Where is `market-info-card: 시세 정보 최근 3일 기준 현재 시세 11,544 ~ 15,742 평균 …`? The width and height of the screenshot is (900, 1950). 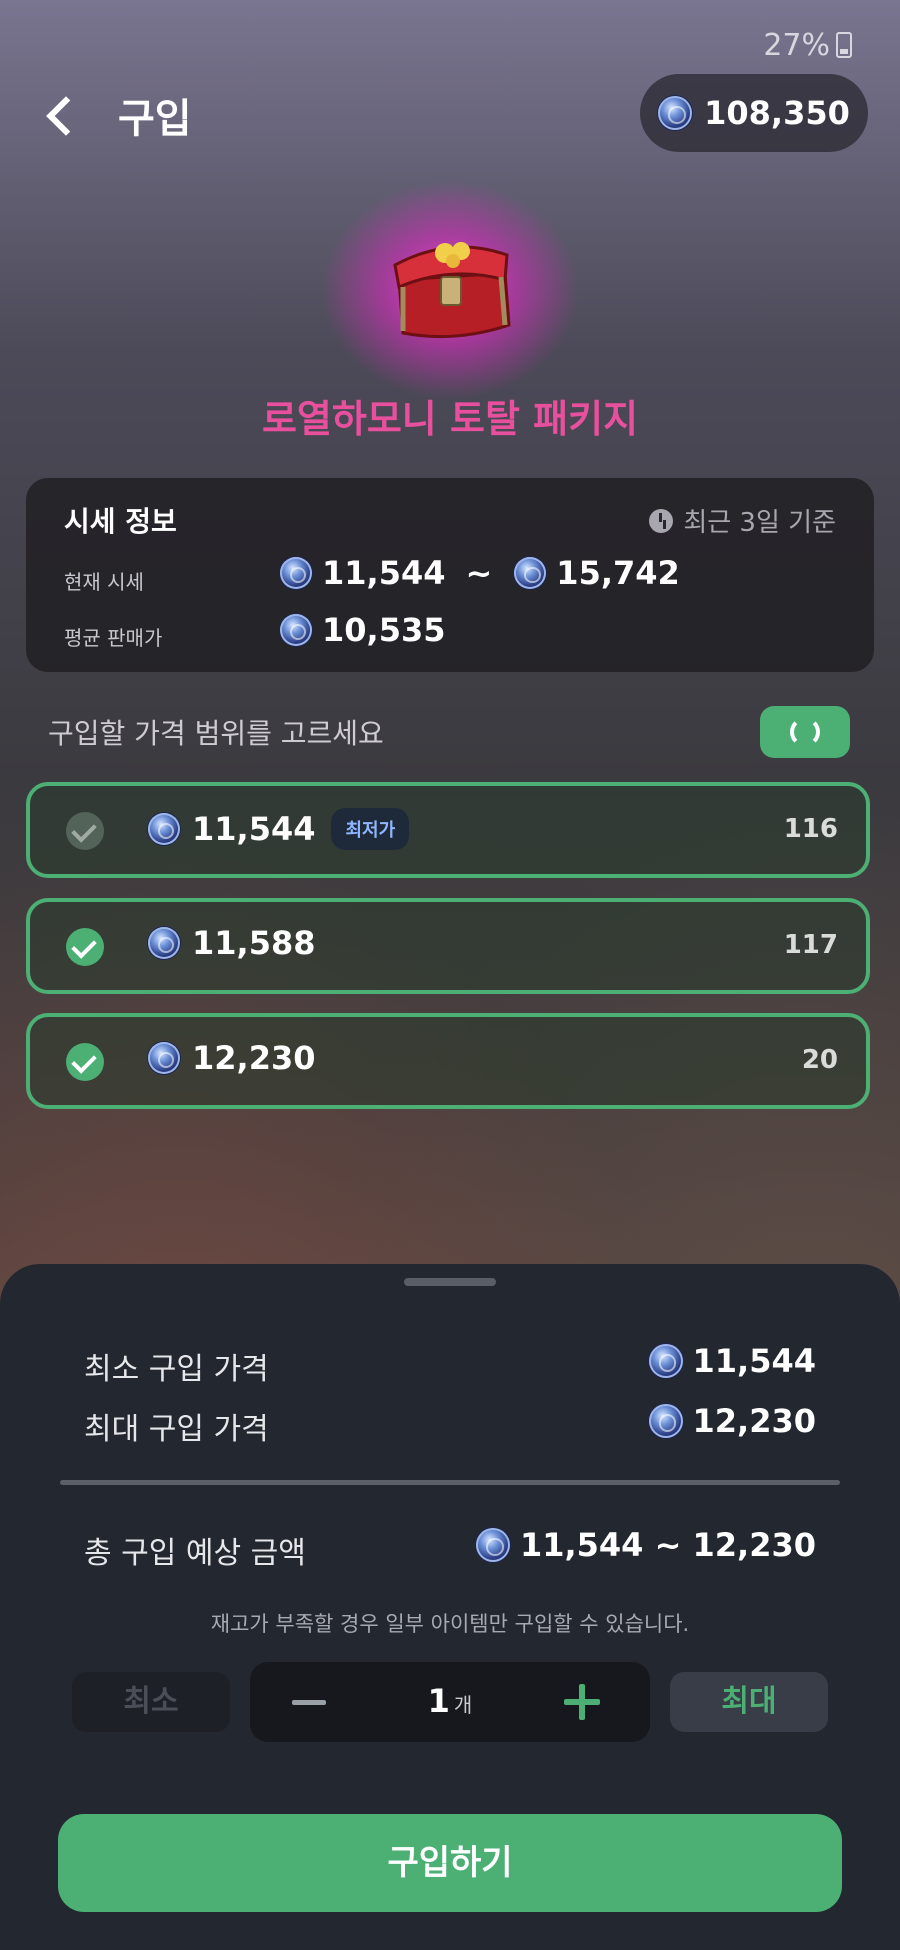
market-info-card: 시세 정보 최근 3일 기준 현재 시세 11,544 ~ 15,742 평균 … is located at coordinates (450, 575).